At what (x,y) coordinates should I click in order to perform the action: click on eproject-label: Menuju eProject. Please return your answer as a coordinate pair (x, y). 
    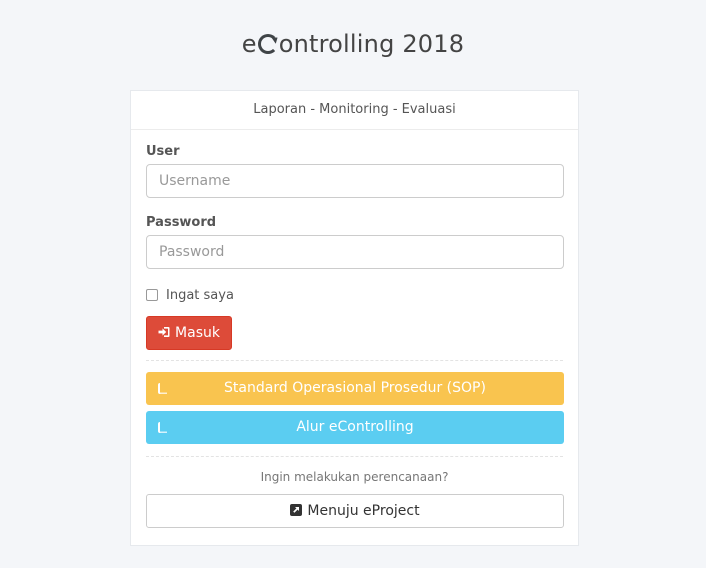
    Looking at the image, I should click on (363, 511).